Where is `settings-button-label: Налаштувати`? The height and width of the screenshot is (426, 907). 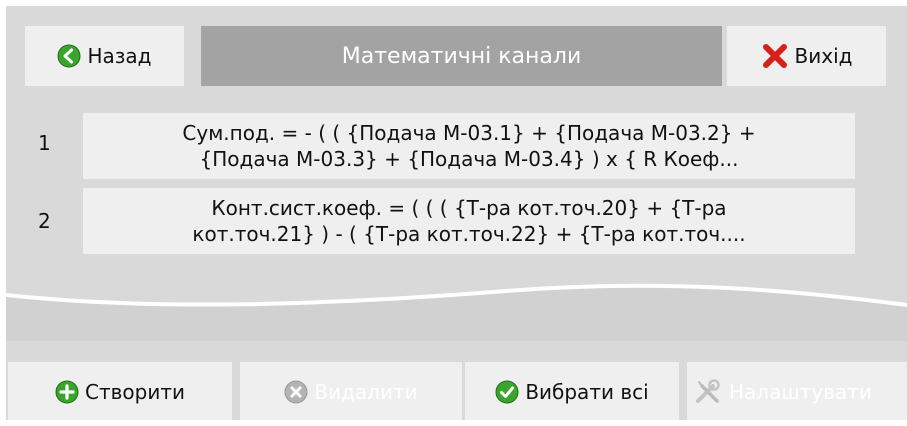 settings-button-label: Налаштувати is located at coordinates (800, 392).